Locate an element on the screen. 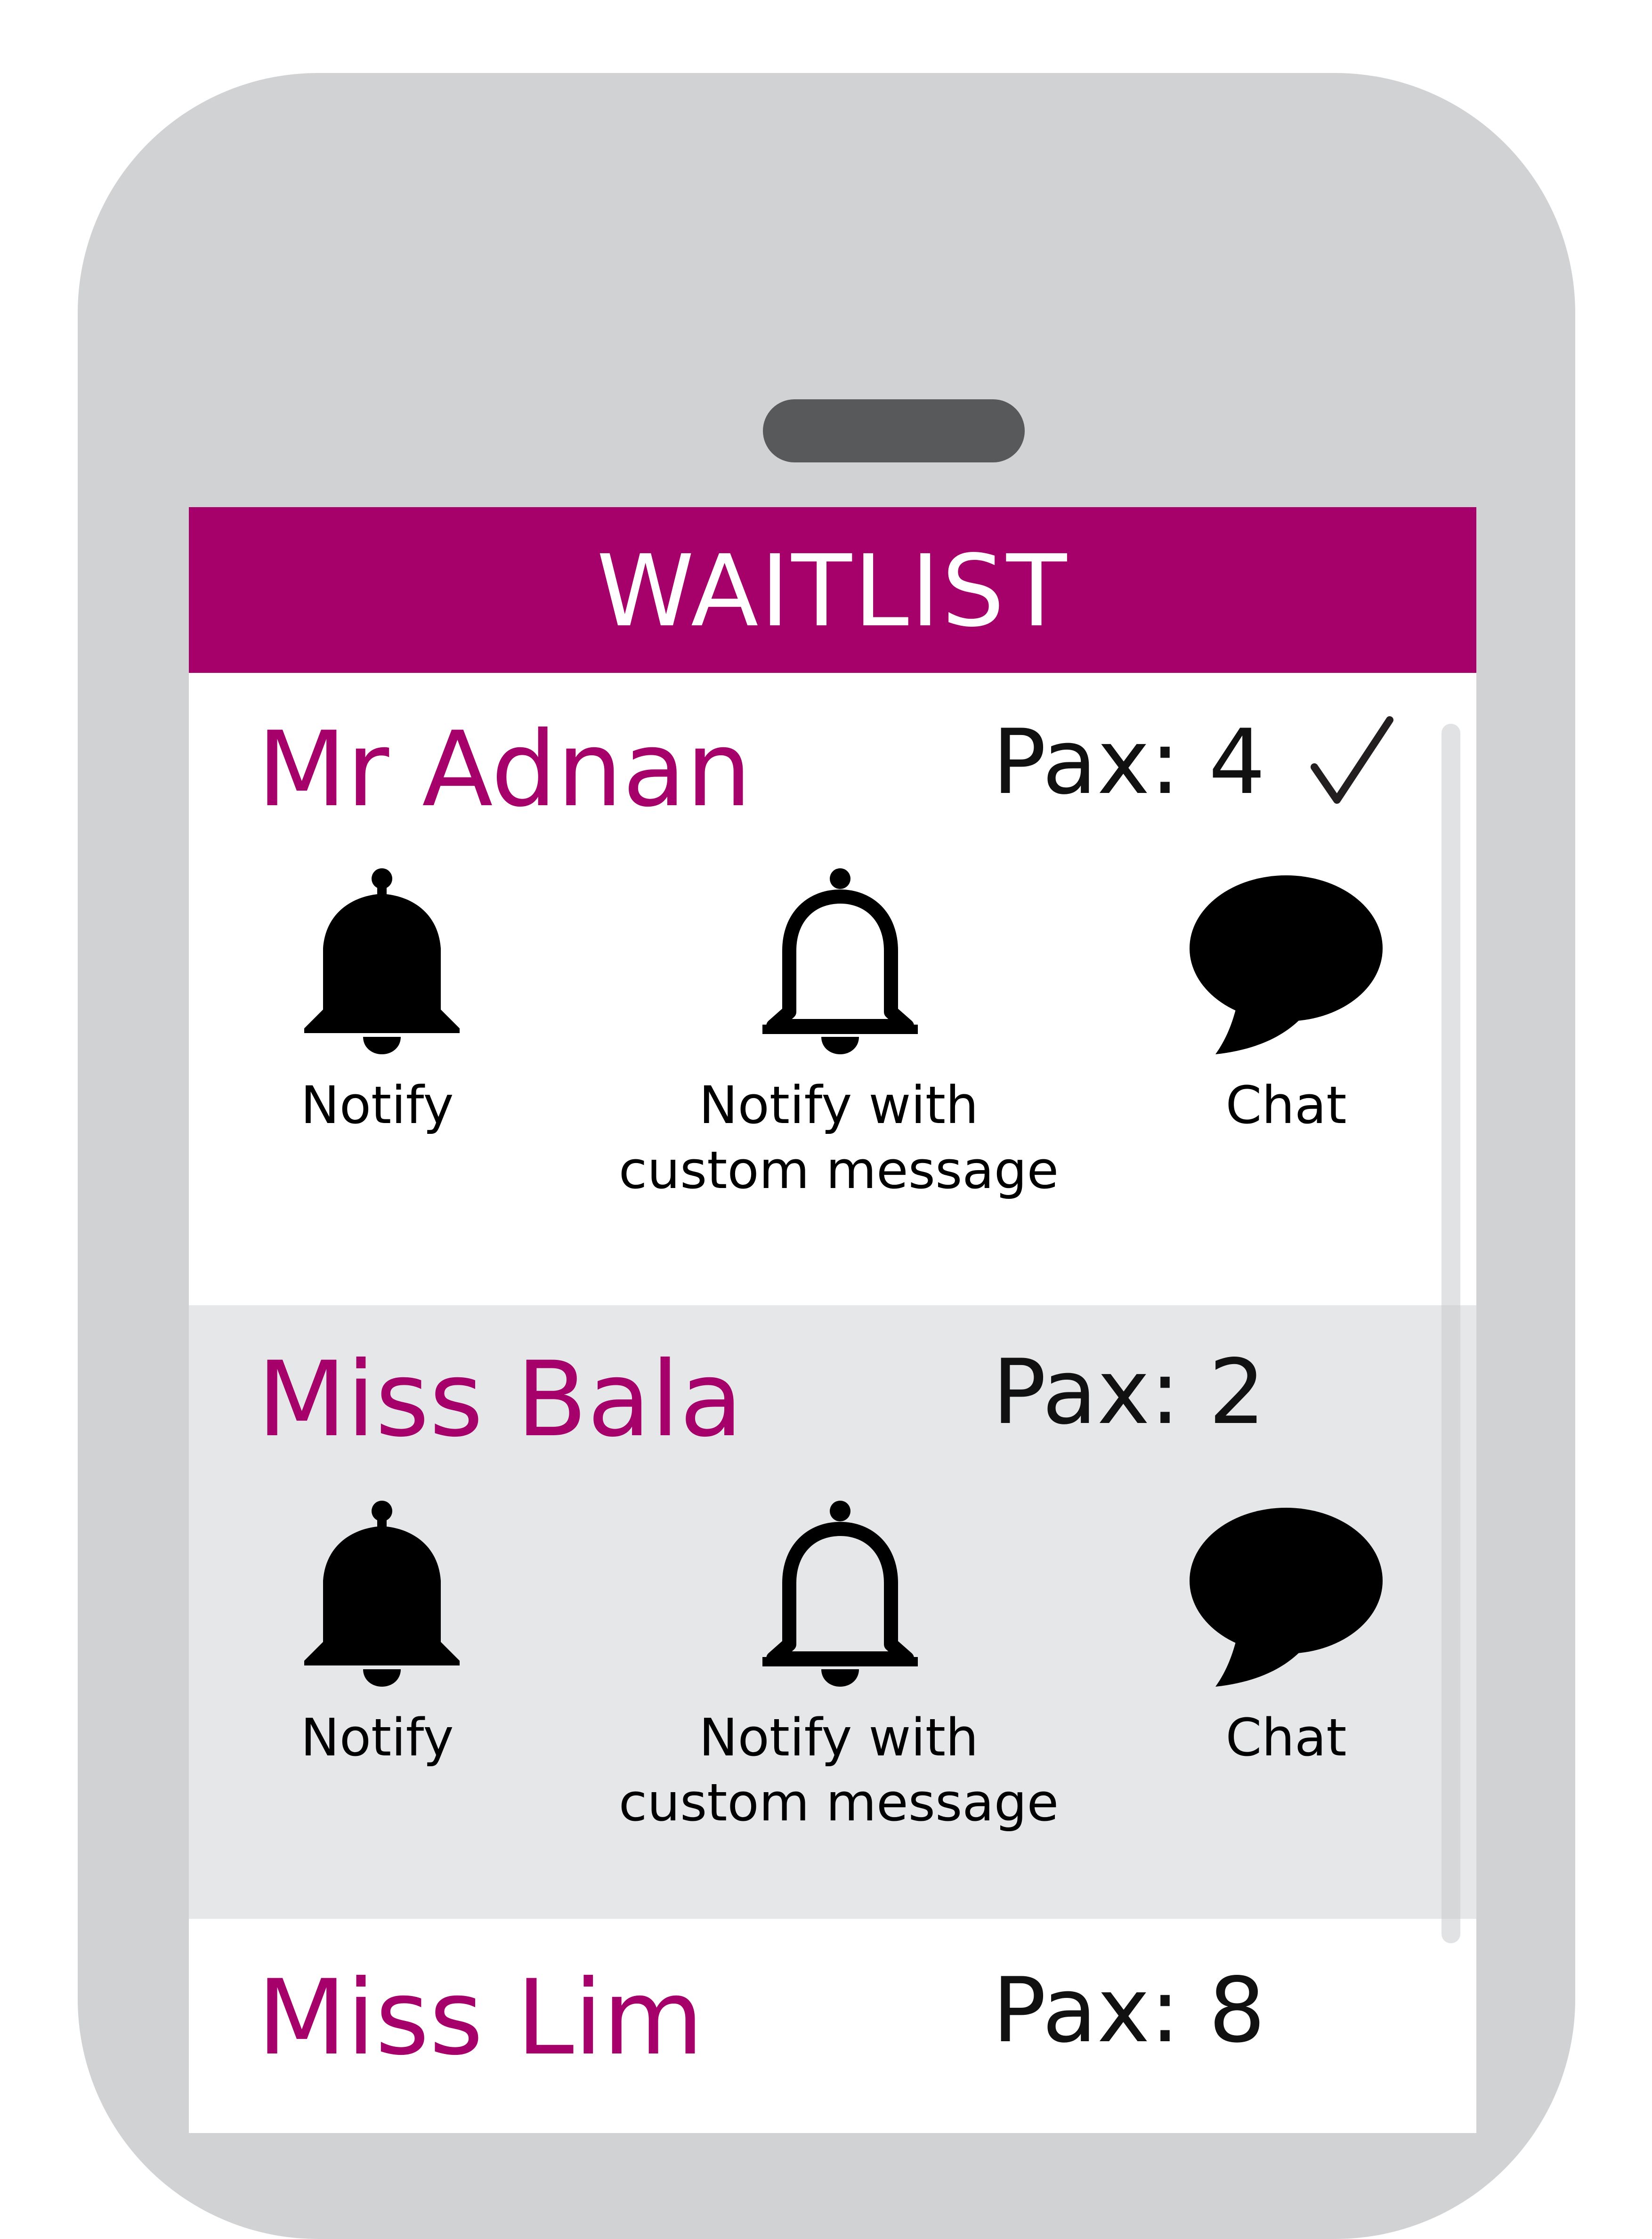  app-header: WAITLIST is located at coordinates (832, 590).